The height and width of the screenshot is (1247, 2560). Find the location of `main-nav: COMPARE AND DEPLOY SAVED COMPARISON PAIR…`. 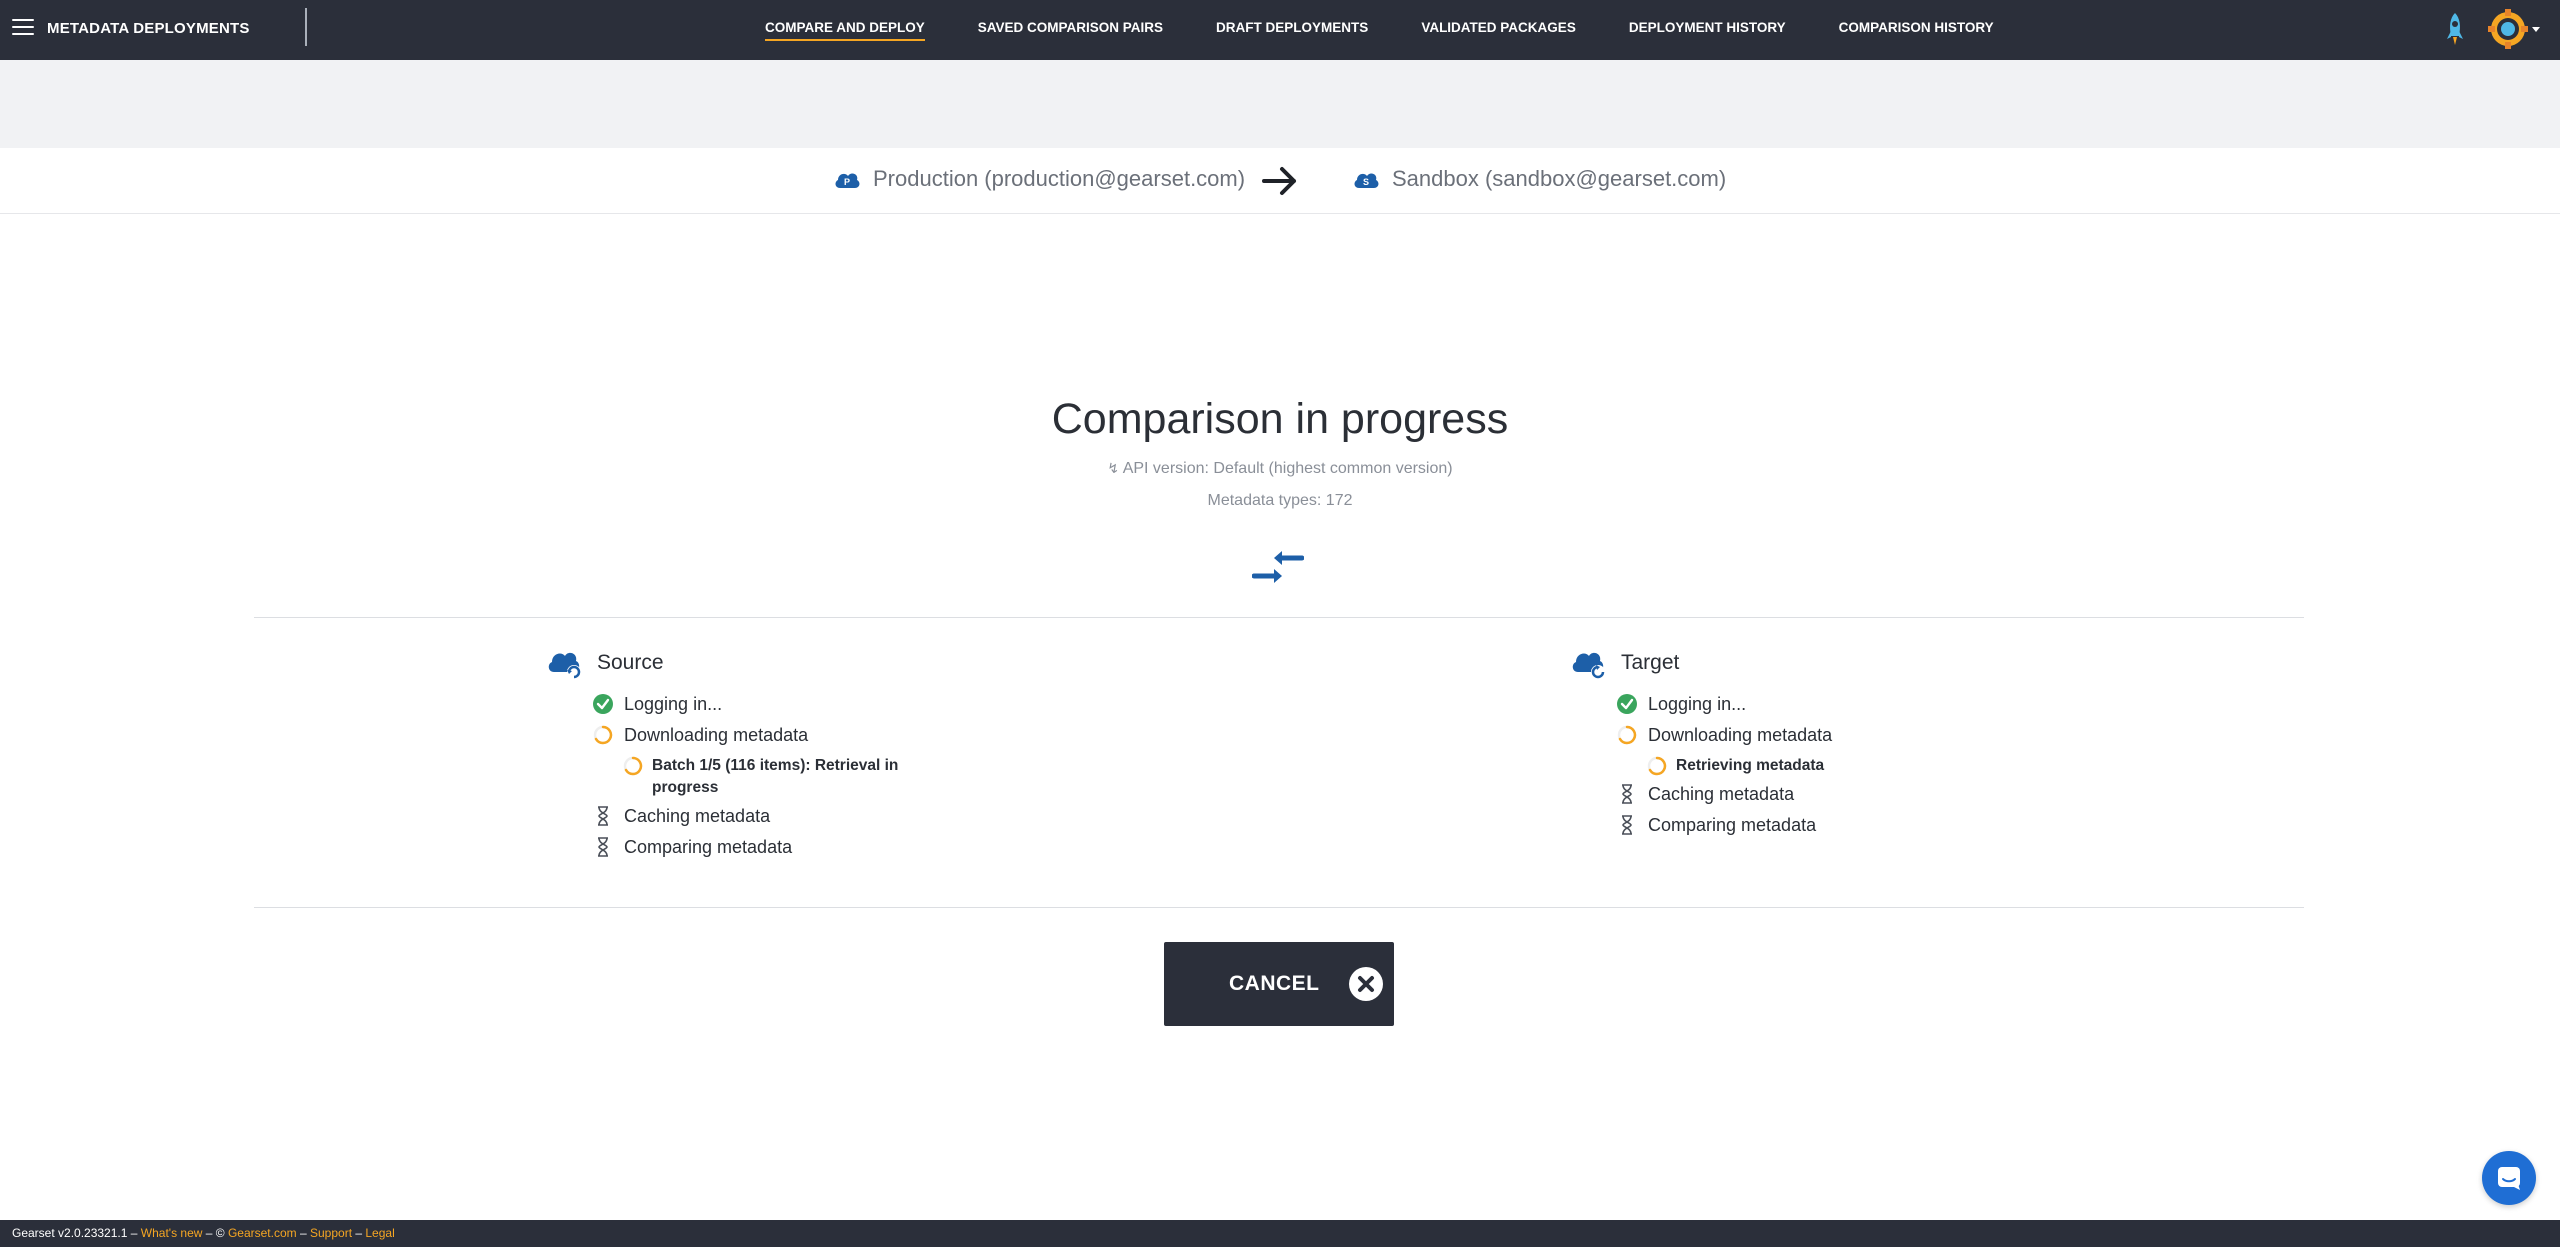

main-nav: COMPARE AND DEPLOY SAVED COMPARISON PAIR… is located at coordinates (1406, 30).